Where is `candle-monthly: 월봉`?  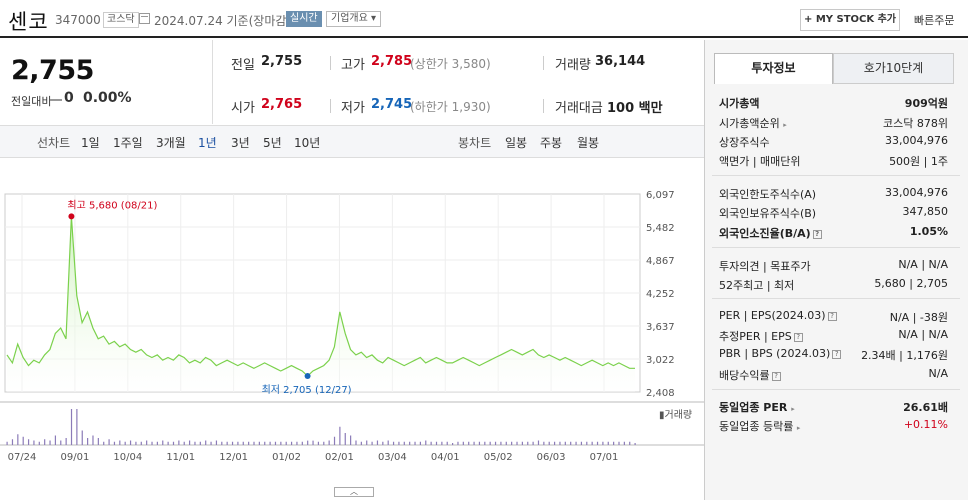
candle-monthly: 월봉 is located at coordinates (588, 142).